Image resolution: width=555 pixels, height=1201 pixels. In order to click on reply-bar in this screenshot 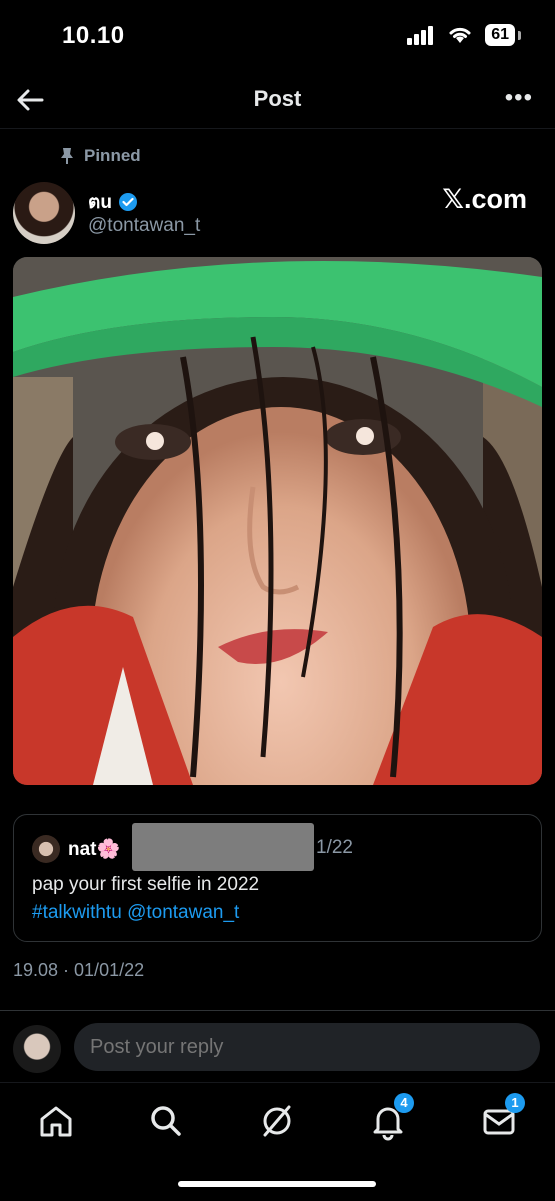, I will do `click(277, 1046)`.